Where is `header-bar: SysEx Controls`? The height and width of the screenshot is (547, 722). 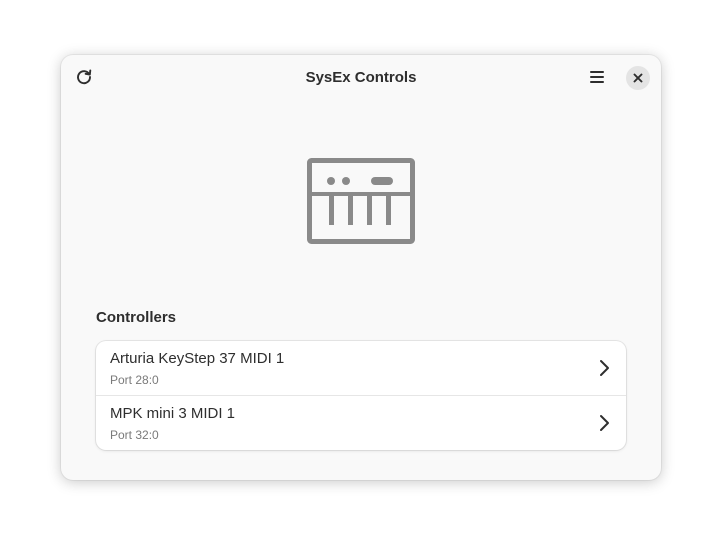
header-bar: SysEx Controls is located at coordinates (361, 78).